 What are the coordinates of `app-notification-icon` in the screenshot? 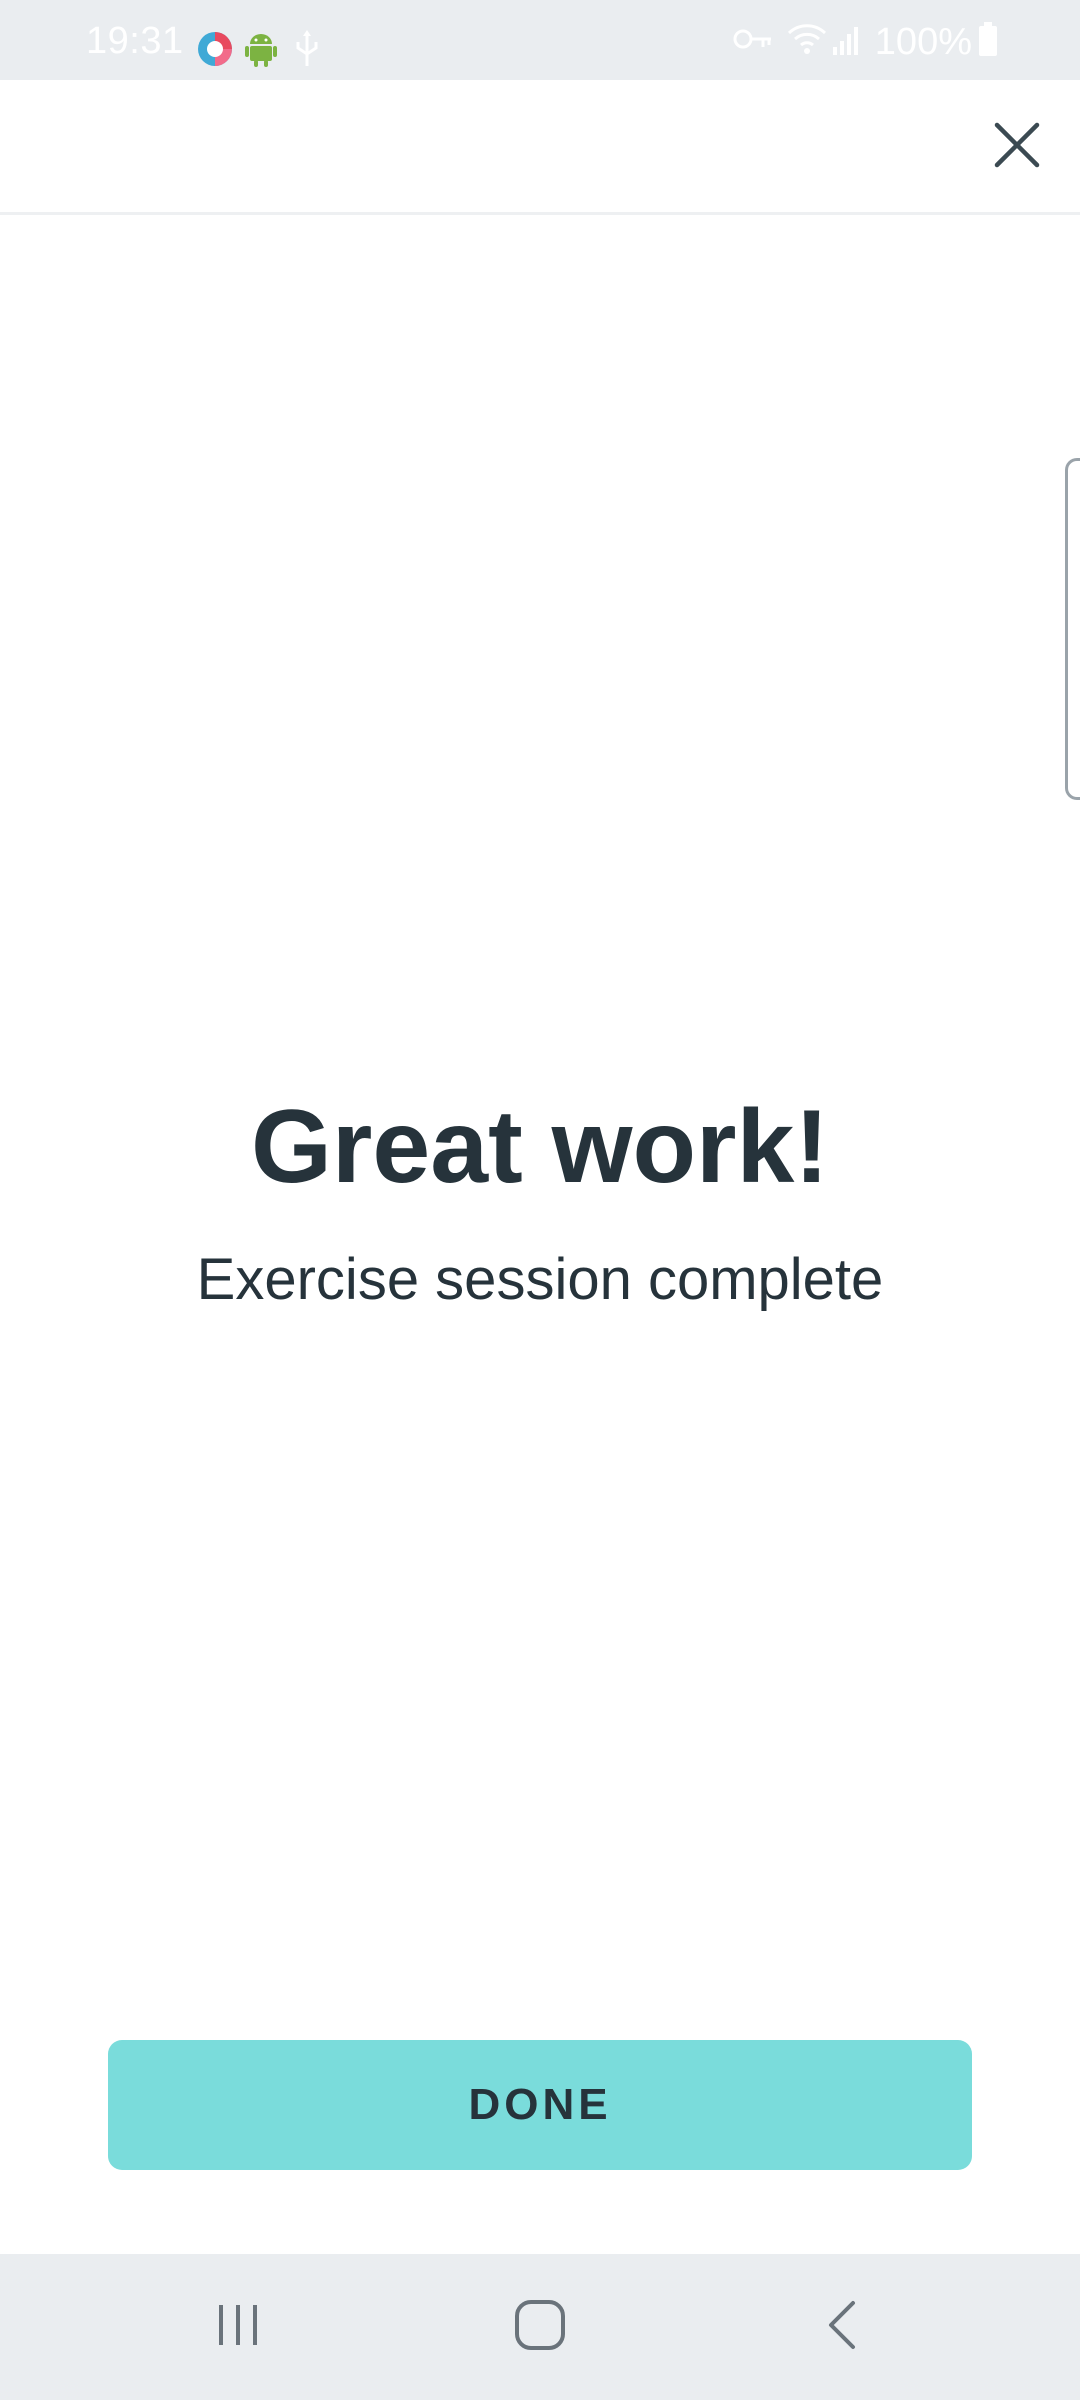 It's located at (215, 51).